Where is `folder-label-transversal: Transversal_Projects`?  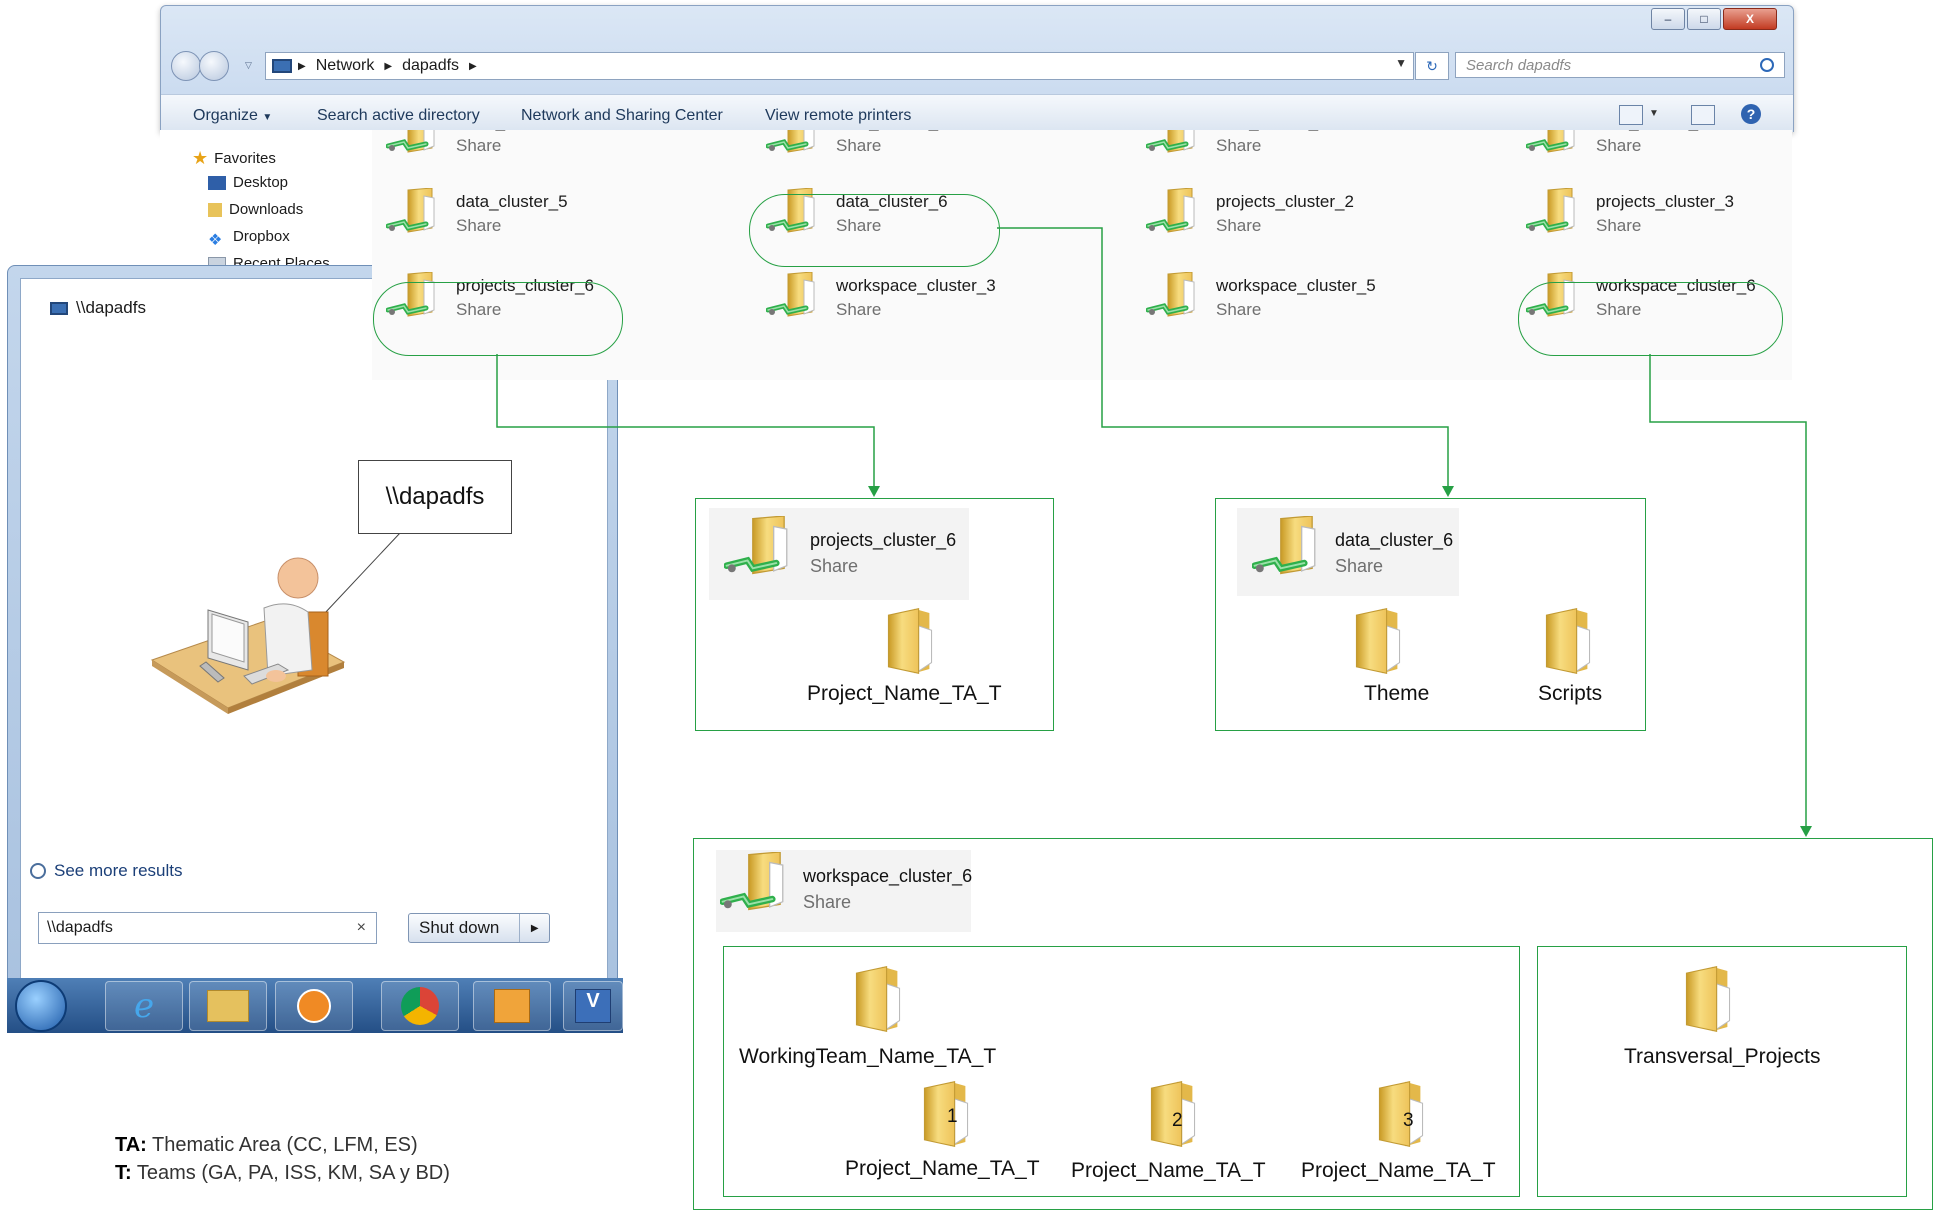
folder-label-transversal: Transversal_Projects is located at coordinates (1722, 1056).